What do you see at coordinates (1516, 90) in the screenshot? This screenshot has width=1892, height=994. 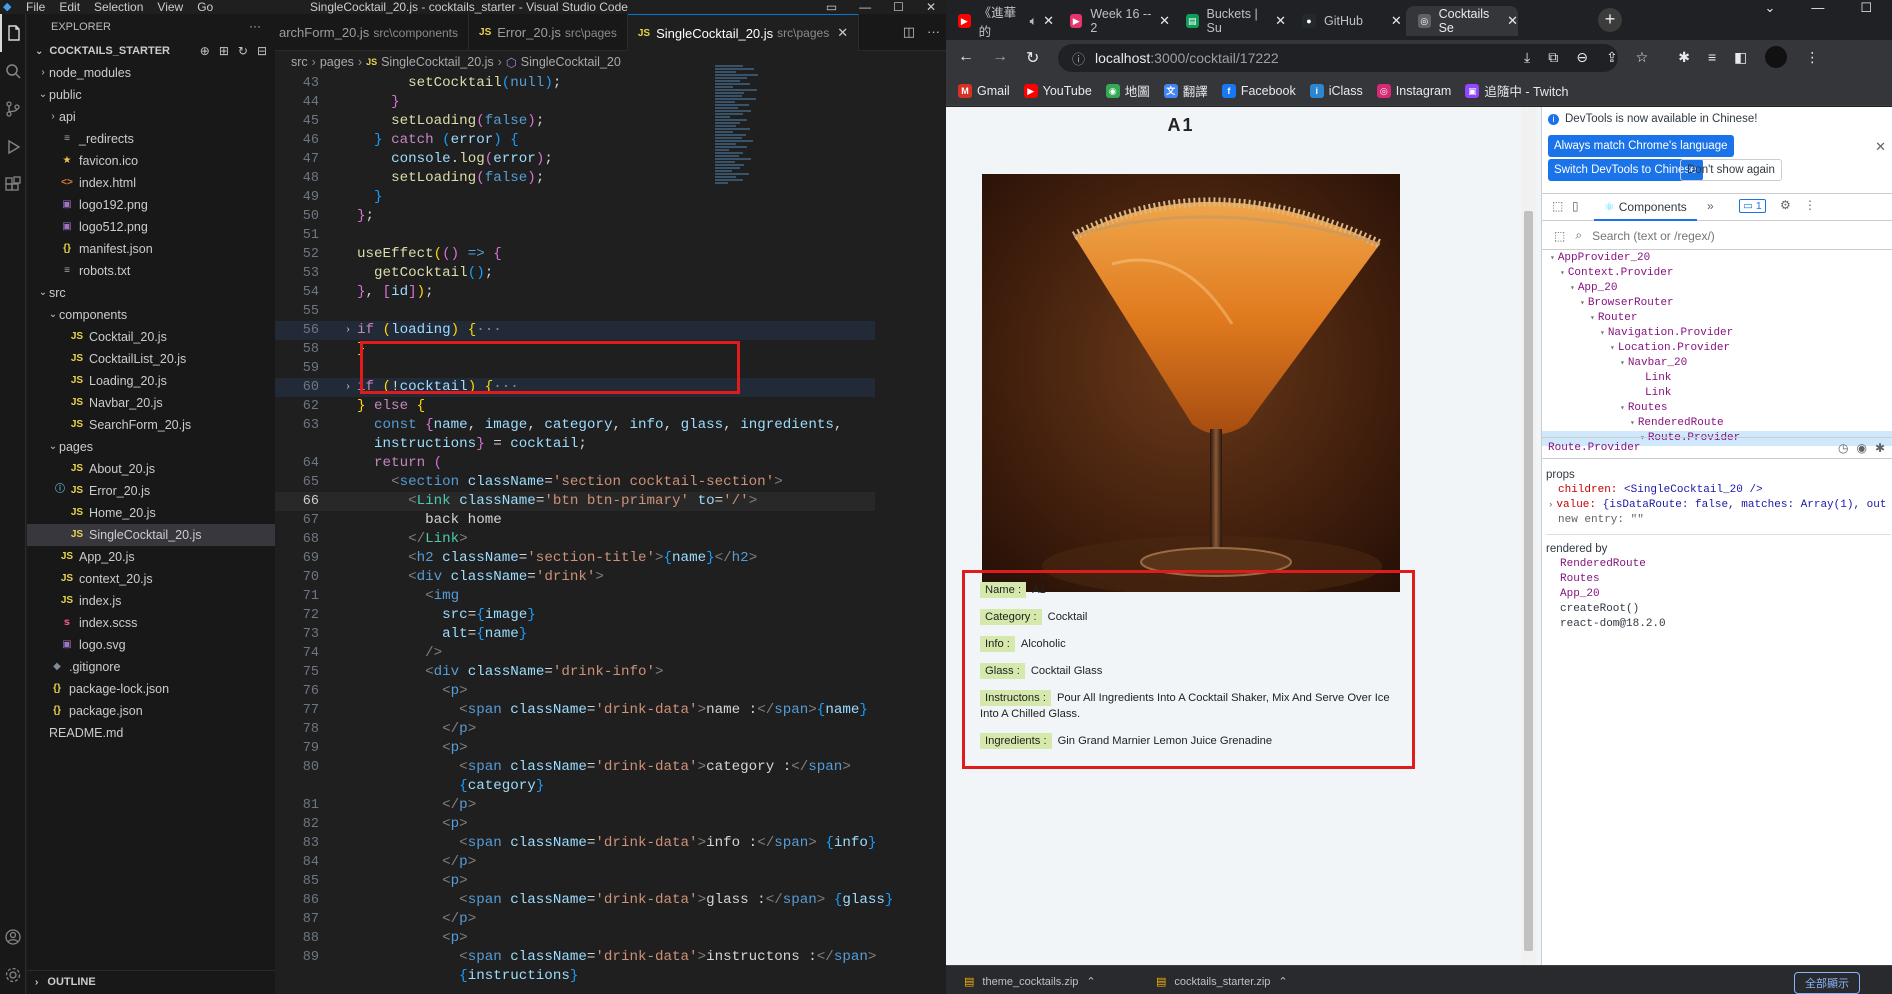 I see `bookmark-item: ▣ 追隨中 - Twitch` at bounding box center [1516, 90].